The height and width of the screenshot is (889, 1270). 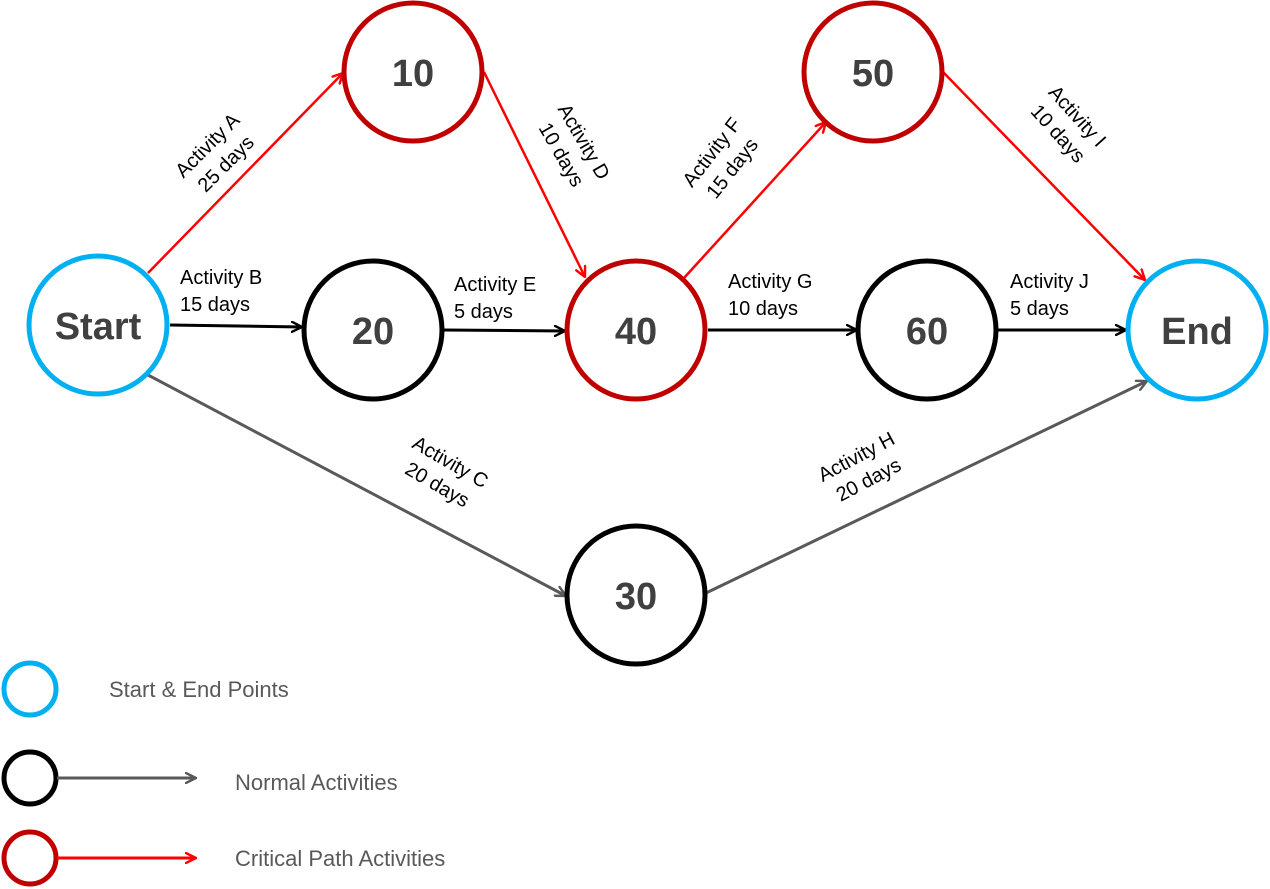 I want to click on activity-name: Activity J, so click(x=1049, y=282).